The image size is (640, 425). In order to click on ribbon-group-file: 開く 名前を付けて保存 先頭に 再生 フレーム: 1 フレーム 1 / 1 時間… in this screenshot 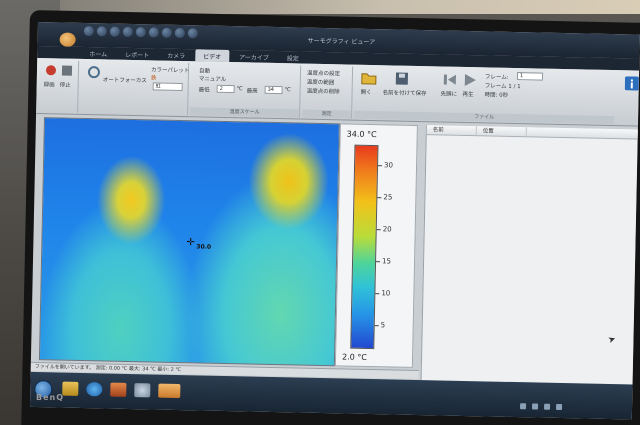, I will do `click(484, 96)`.